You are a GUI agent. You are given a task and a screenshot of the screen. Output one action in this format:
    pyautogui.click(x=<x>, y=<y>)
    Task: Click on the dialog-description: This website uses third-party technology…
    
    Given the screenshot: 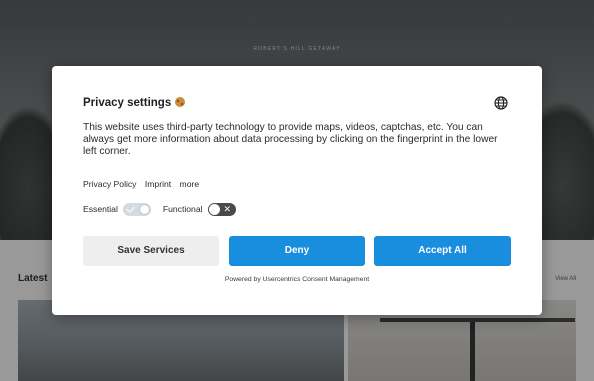 What is the action you would take?
    pyautogui.click(x=290, y=139)
    